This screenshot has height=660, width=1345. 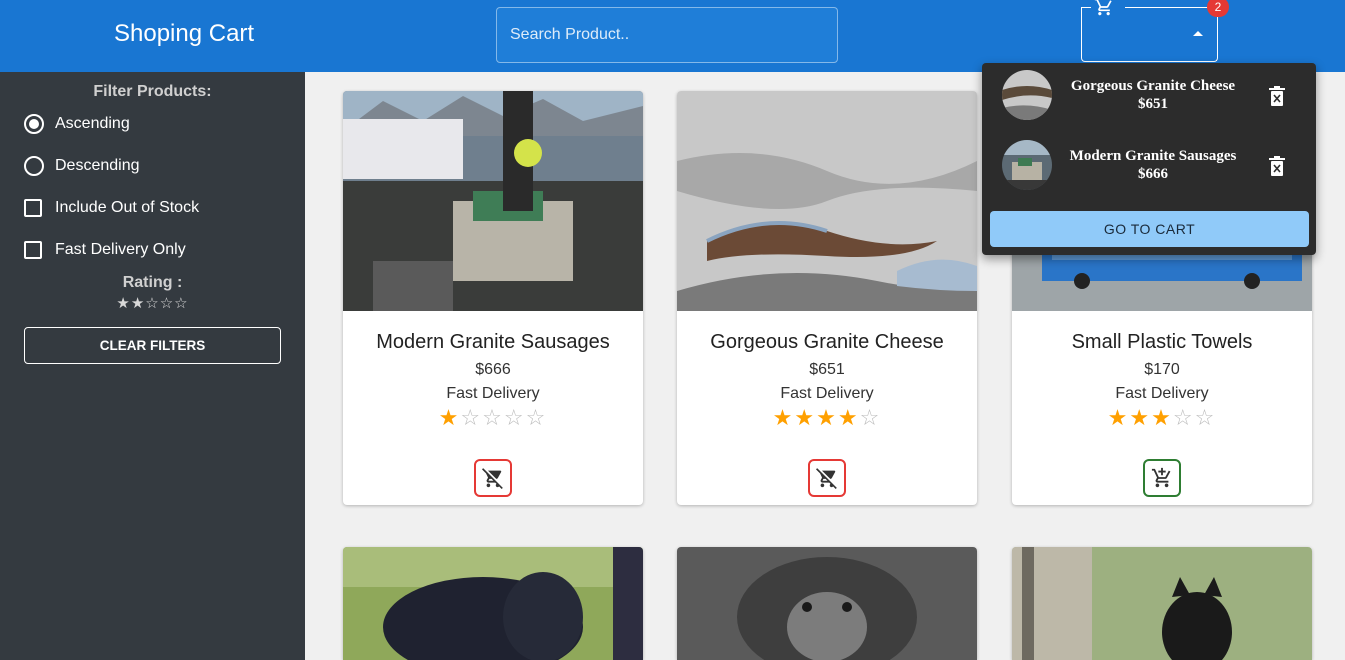 What do you see at coordinates (97, 165) in the screenshot?
I see `option-label: Descending` at bounding box center [97, 165].